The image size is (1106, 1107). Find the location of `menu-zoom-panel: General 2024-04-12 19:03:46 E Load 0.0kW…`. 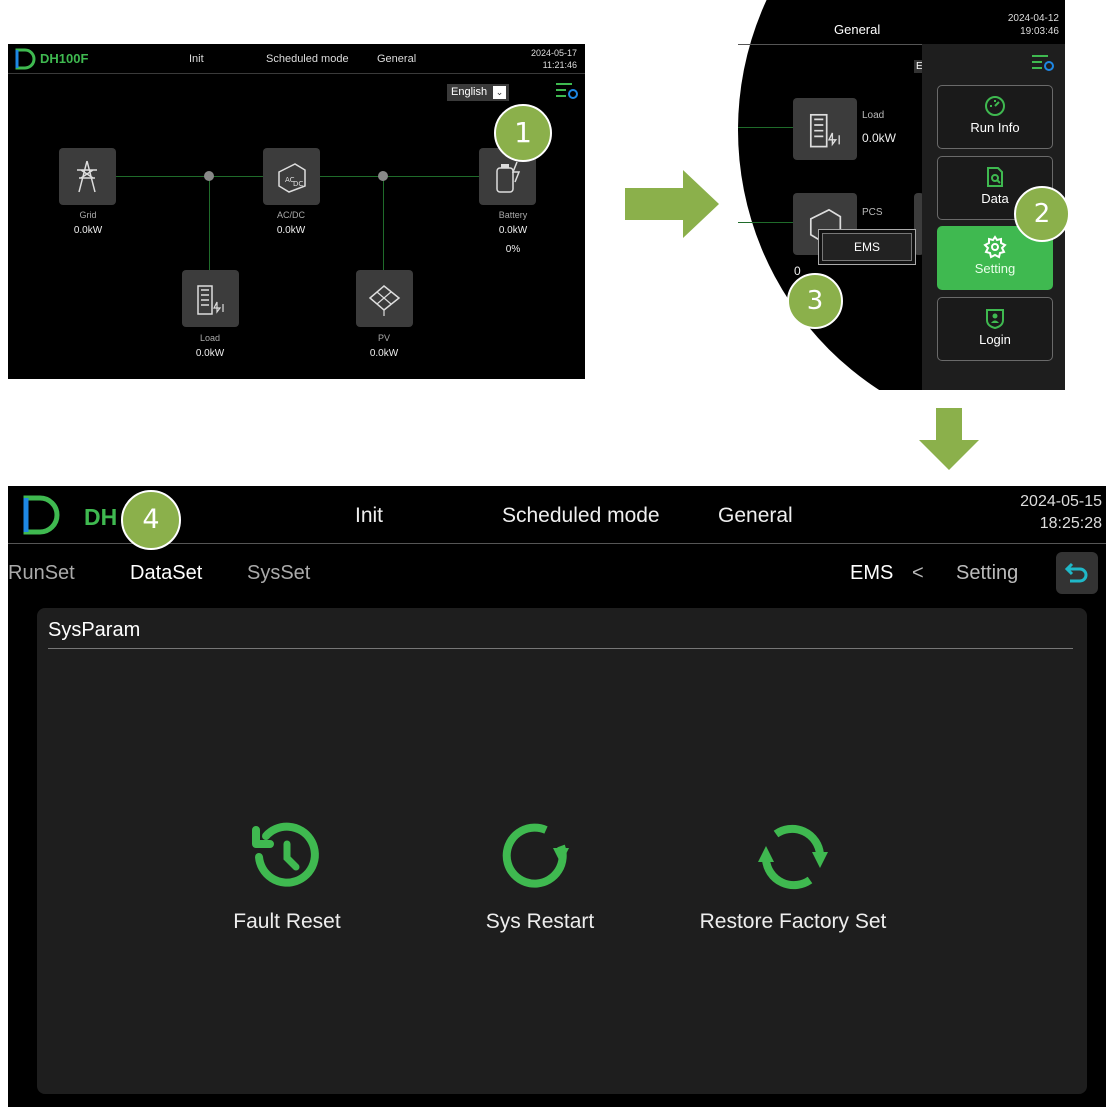

menu-zoom-panel: General 2024-04-12 19:03:46 E Load 0.0kW… is located at coordinates (901, 195).